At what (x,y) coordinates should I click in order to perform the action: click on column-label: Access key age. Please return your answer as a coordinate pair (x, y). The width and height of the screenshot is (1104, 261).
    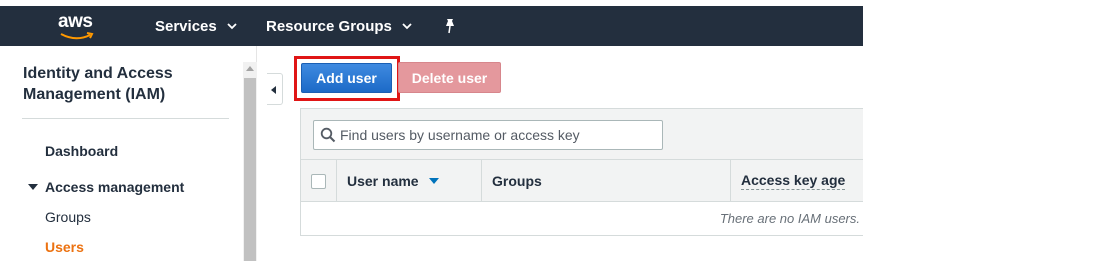
    Looking at the image, I should click on (793, 181).